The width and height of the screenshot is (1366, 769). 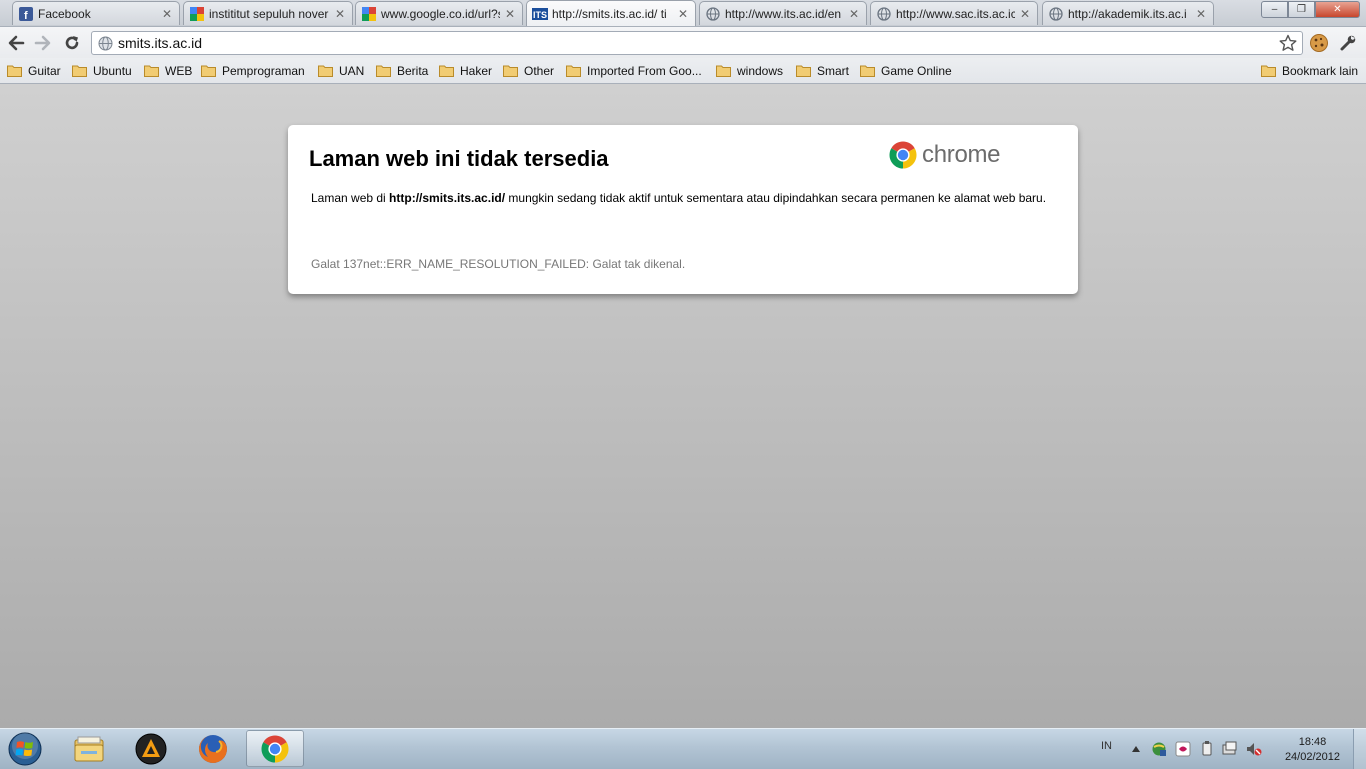 I want to click on taskbar-explorer, so click(x=89, y=748).